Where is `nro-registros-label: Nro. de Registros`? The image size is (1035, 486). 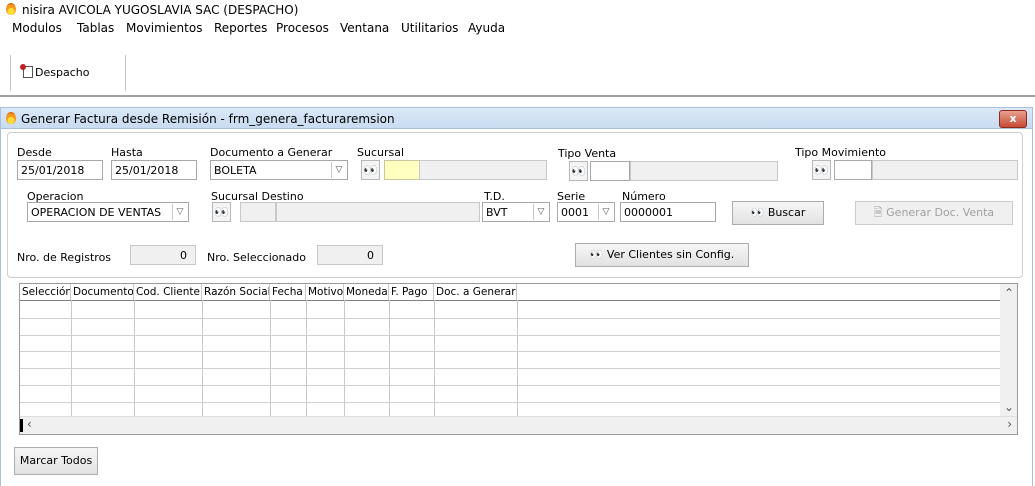 nro-registros-label: Nro. de Registros is located at coordinates (64, 257).